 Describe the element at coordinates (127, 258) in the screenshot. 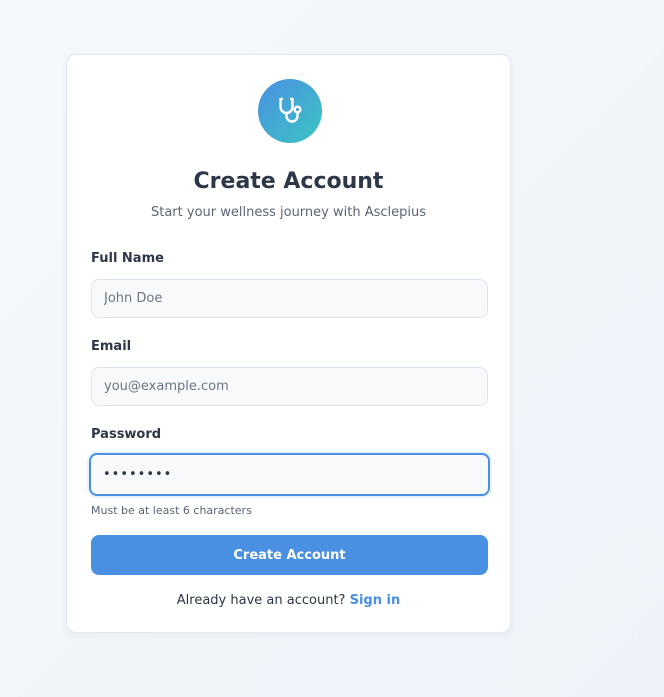

I see `full-name-label: Full Name` at that location.